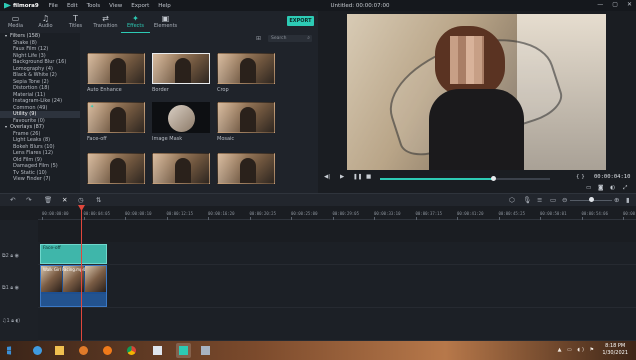 This screenshot has width=636, height=360. What do you see at coordinates (465, 178) in the screenshot?
I see `playback-progress-bar` at bounding box center [465, 178].